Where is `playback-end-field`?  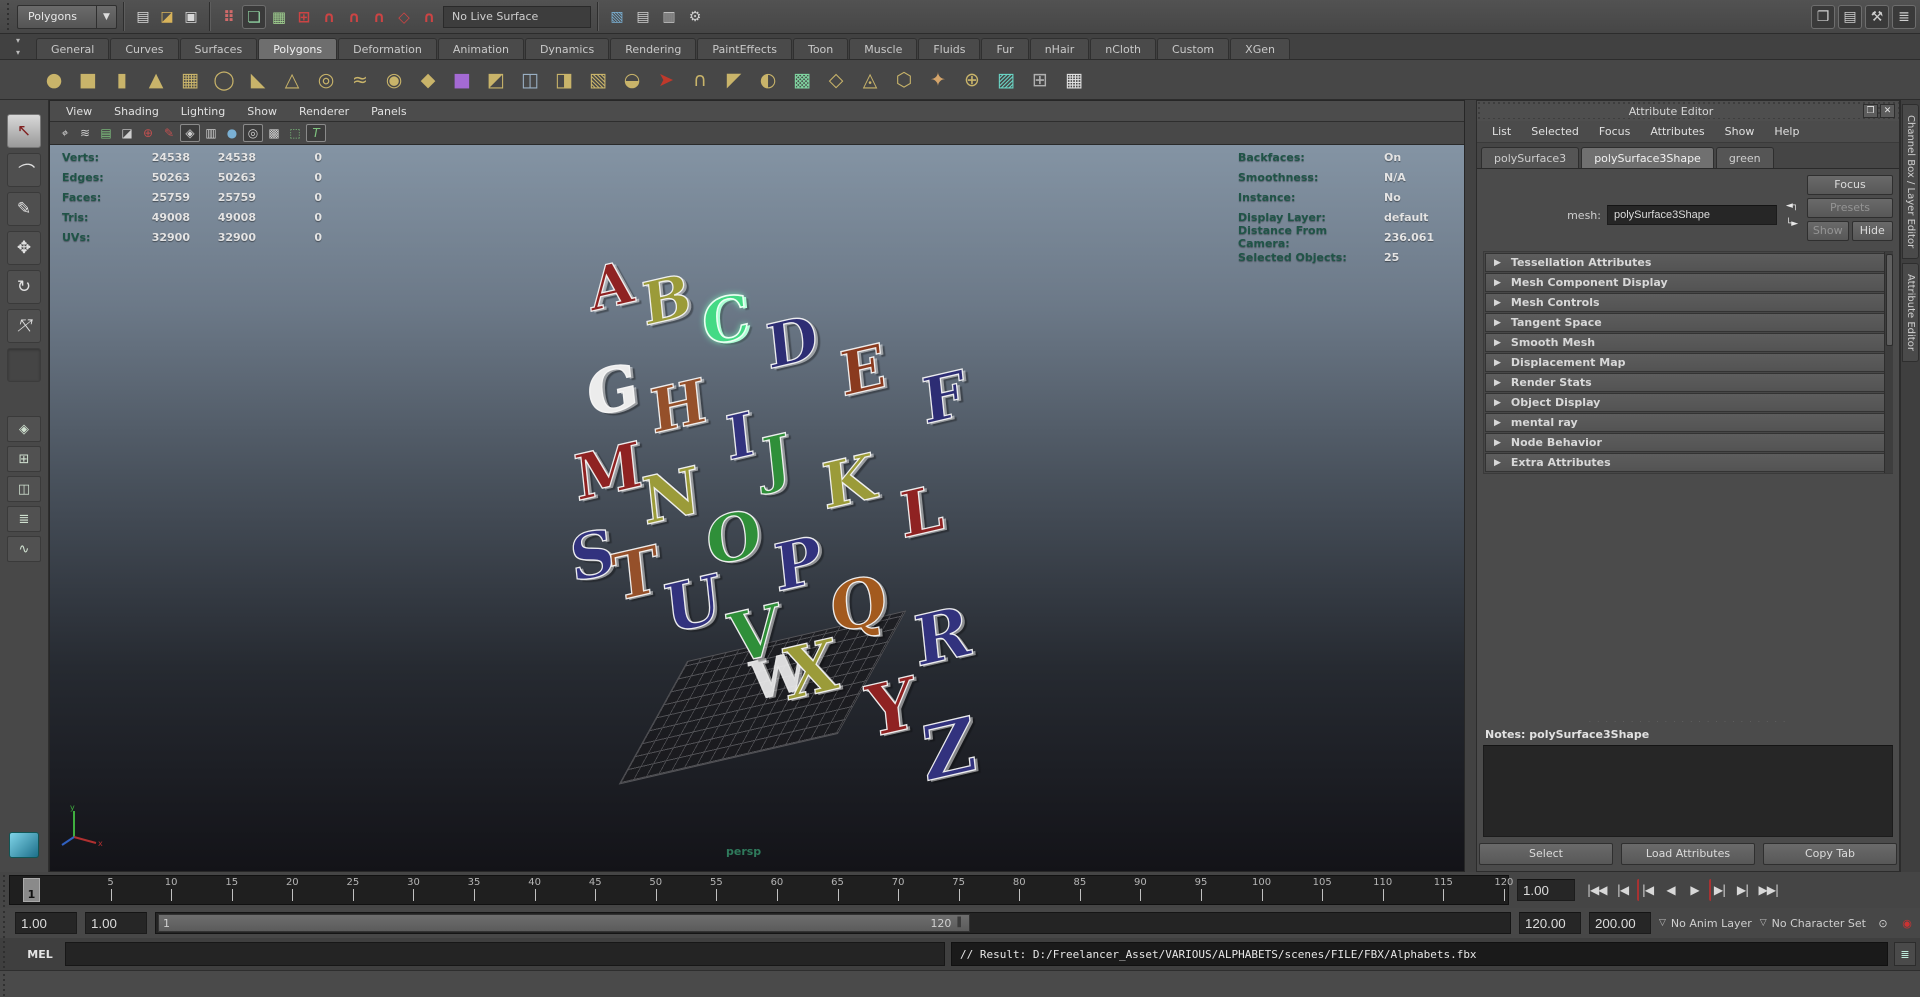 playback-end-field is located at coordinates (1549, 923).